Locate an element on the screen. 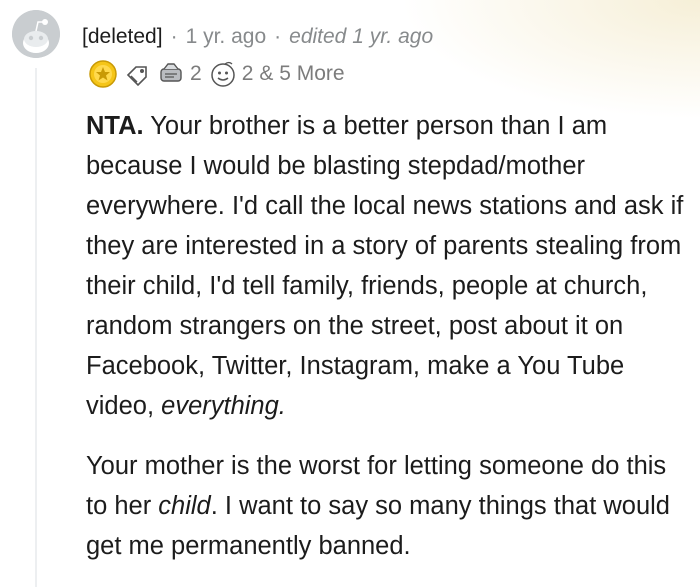 The height and width of the screenshot is (587, 700). emphasis-text: everything. is located at coordinates (223, 406).